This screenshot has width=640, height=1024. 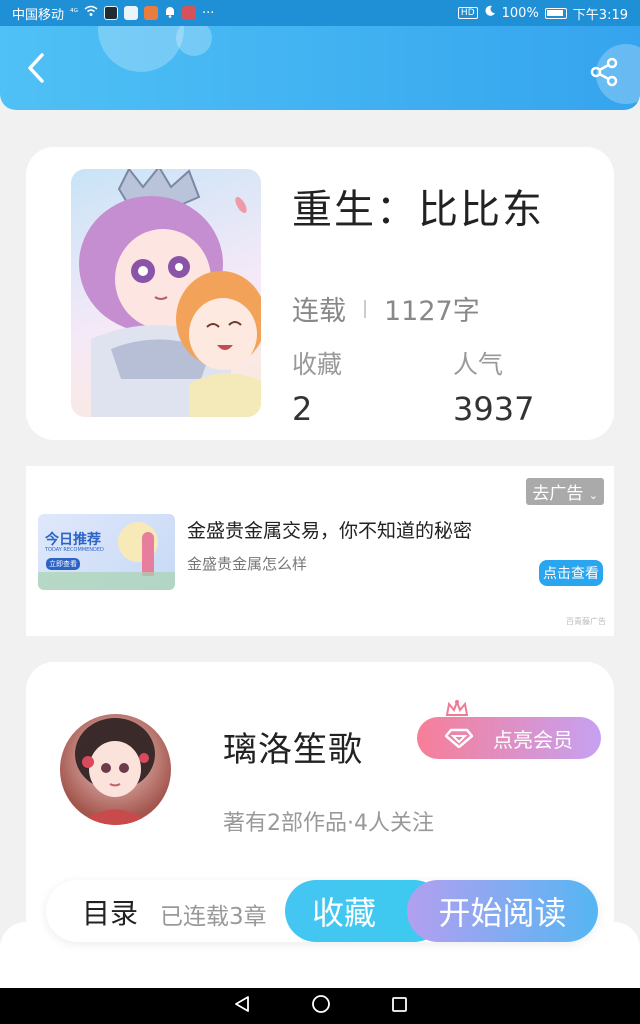 What do you see at coordinates (490, 13) in the screenshot?
I see `moon-icon` at bounding box center [490, 13].